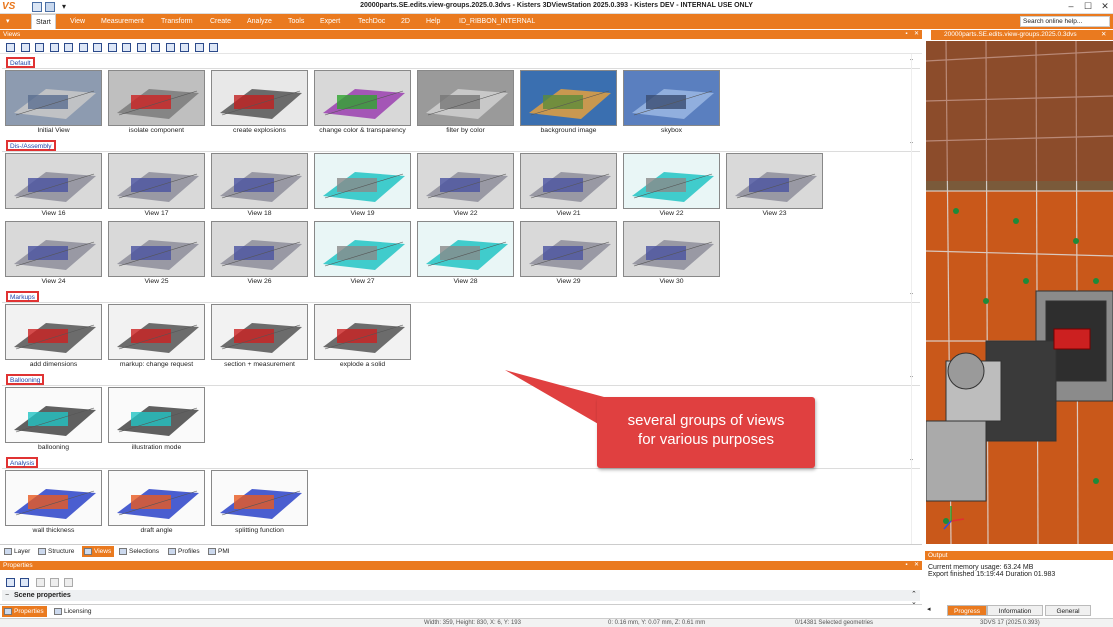 The image size is (1113, 627). I want to click on ribbon-tab-expert: Expert, so click(330, 21).